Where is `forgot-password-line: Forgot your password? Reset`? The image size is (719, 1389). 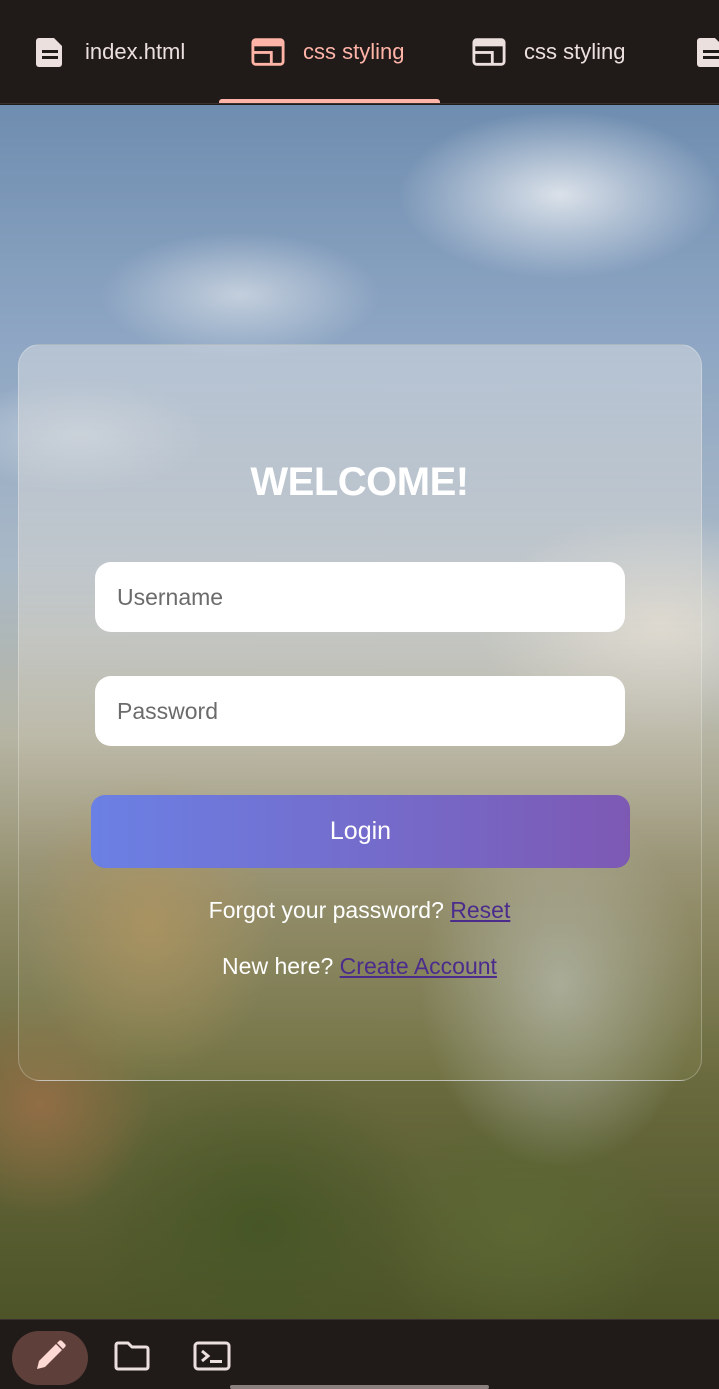 forgot-password-line: Forgot your password? Reset is located at coordinates (359, 910).